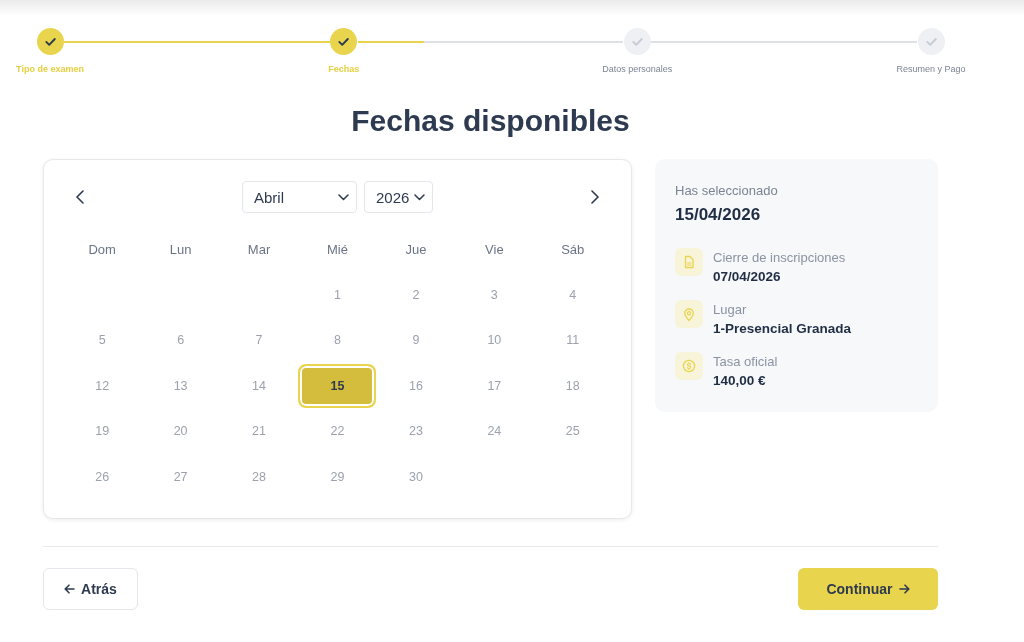 This screenshot has height=642, width=1024. I want to click on step-label: Datos personales, so click(637, 69).